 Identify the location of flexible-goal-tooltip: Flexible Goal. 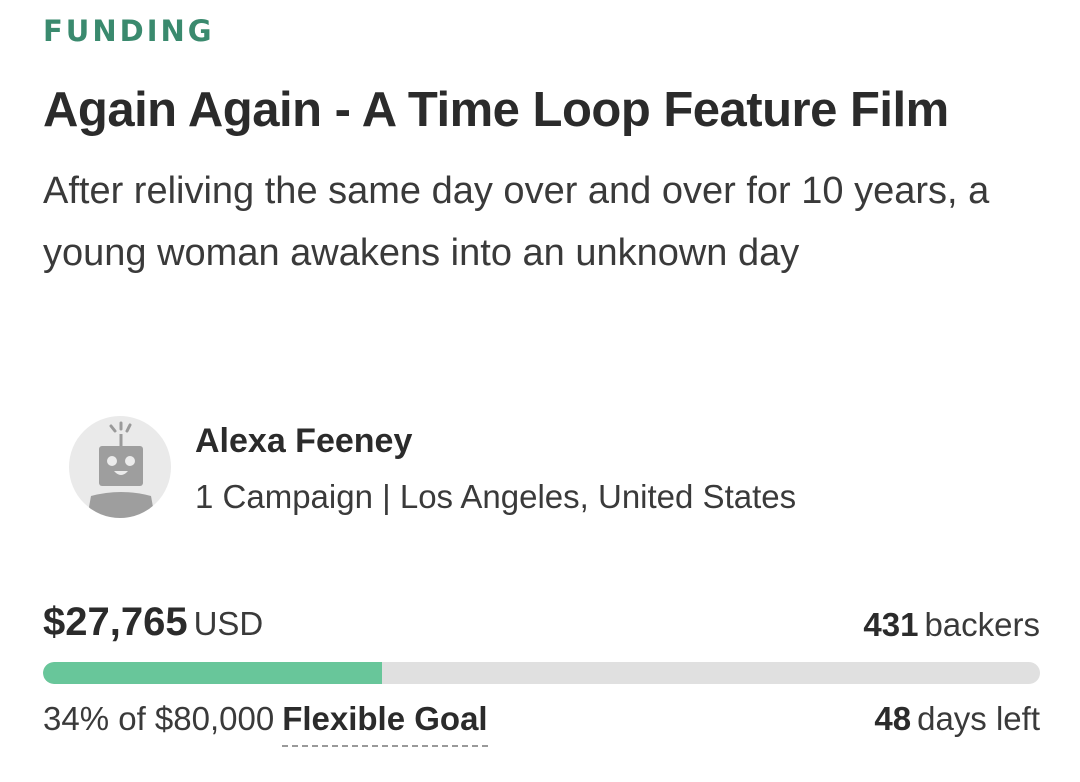
(385, 723).